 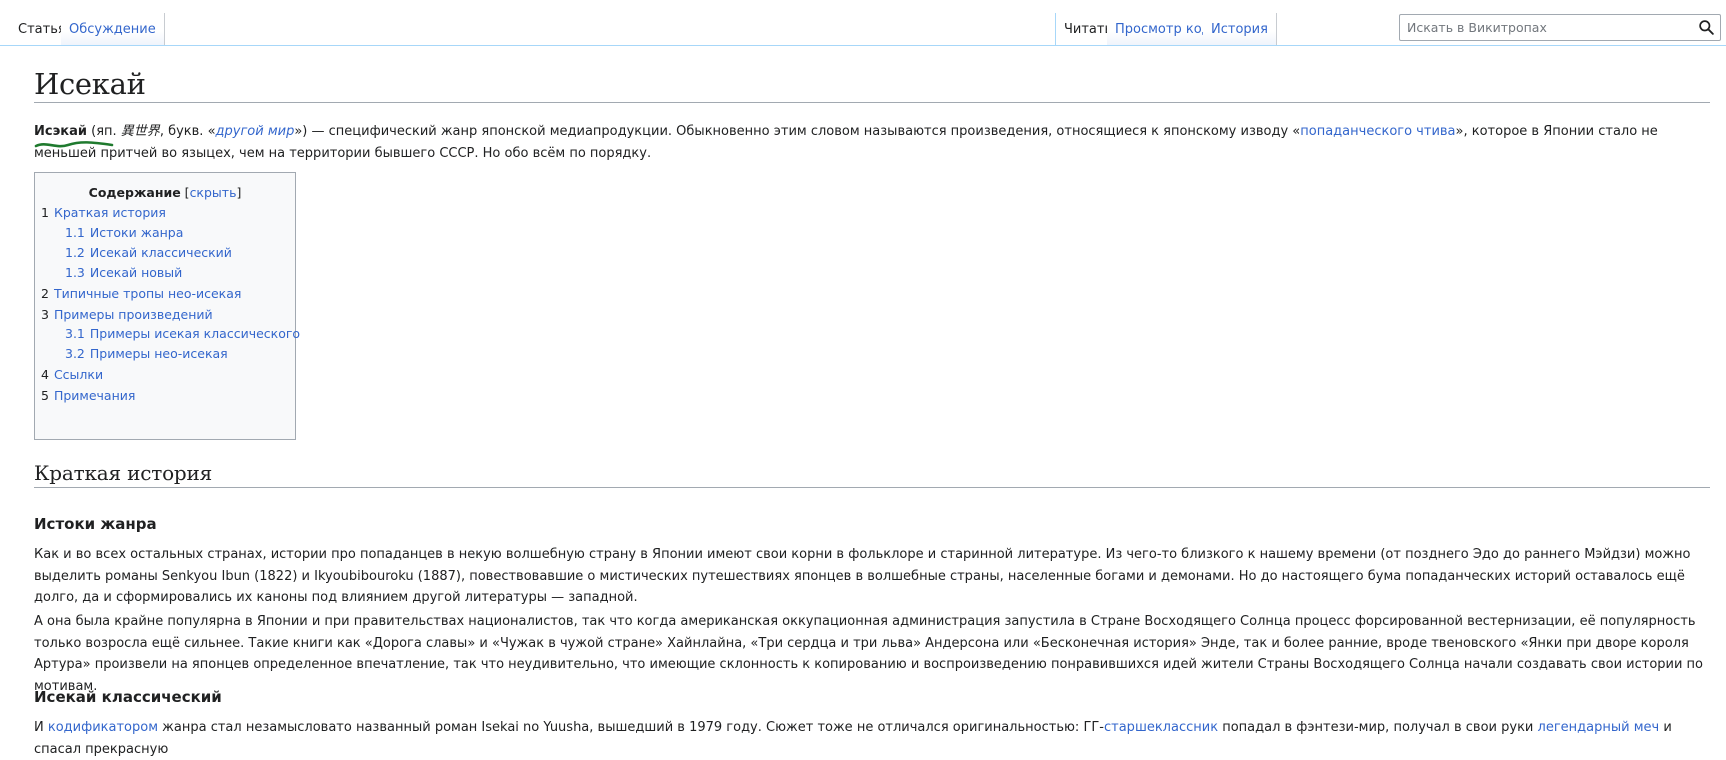 What do you see at coordinates (872, 487) in the screenshot?
I see `section-divider` at bounding box center [872, 487].